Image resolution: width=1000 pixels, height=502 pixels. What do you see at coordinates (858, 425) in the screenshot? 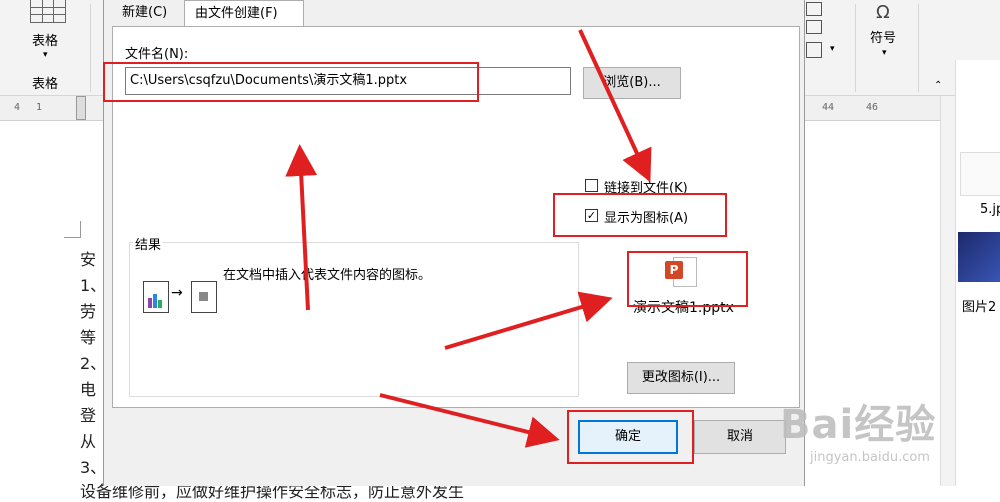
I see `watermark-brand: Bai经验` at bounding box center [858, 425].